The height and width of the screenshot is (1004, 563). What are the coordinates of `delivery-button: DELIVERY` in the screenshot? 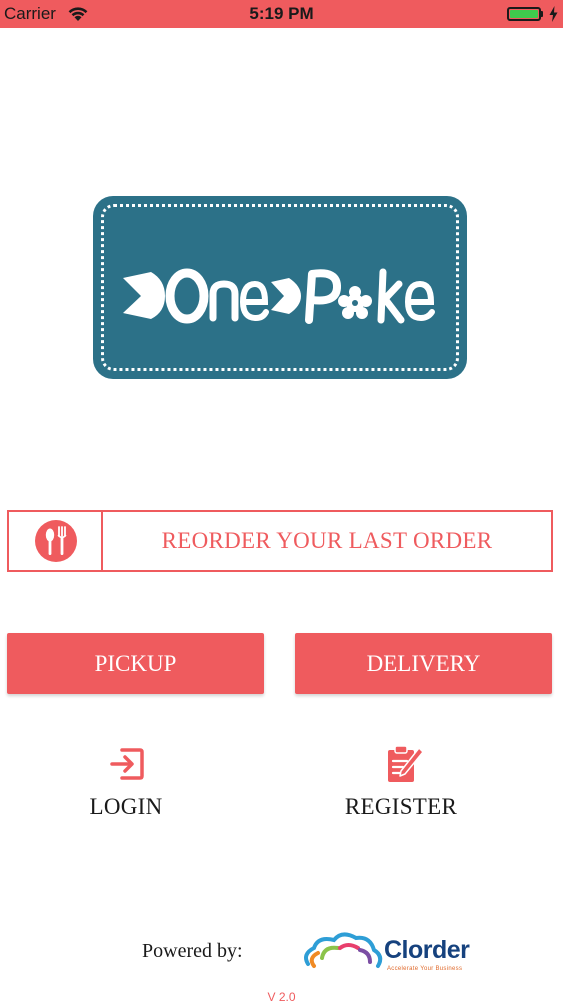 It's located at (423, 663).